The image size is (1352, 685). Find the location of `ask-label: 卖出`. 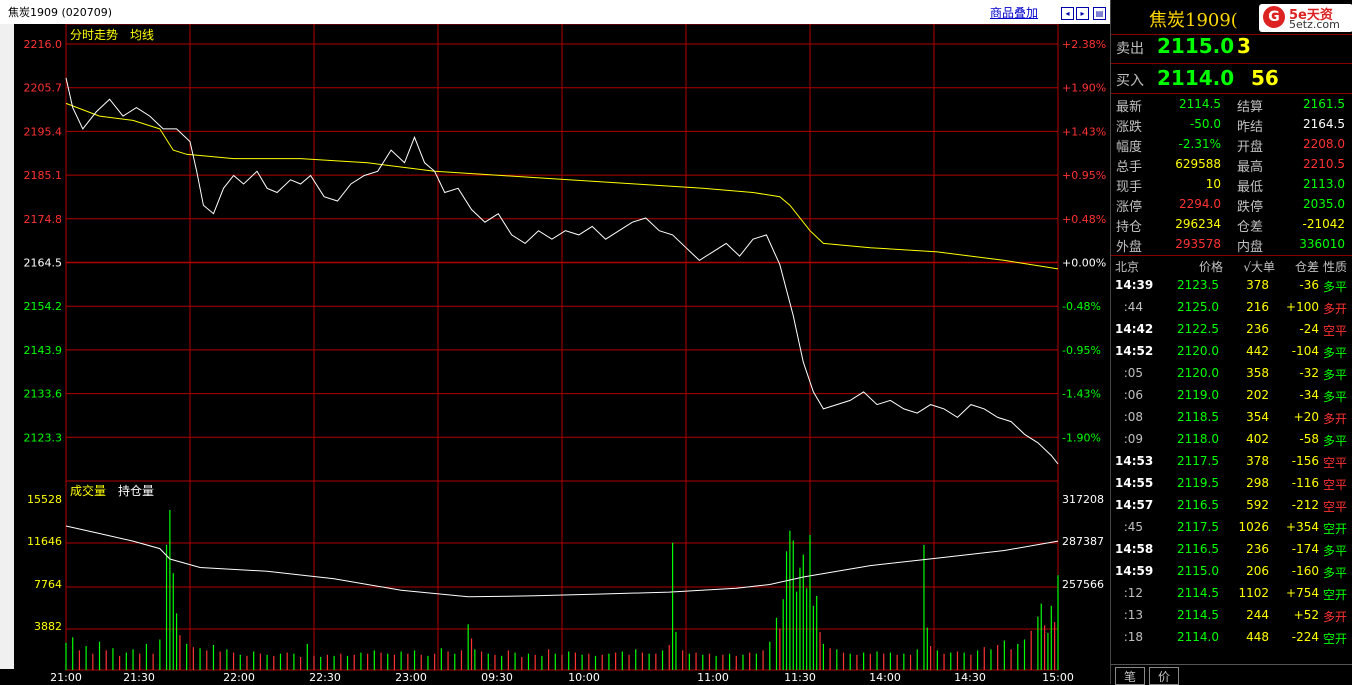

ask-label: 卖出 is located at coordinates (1130, 49).